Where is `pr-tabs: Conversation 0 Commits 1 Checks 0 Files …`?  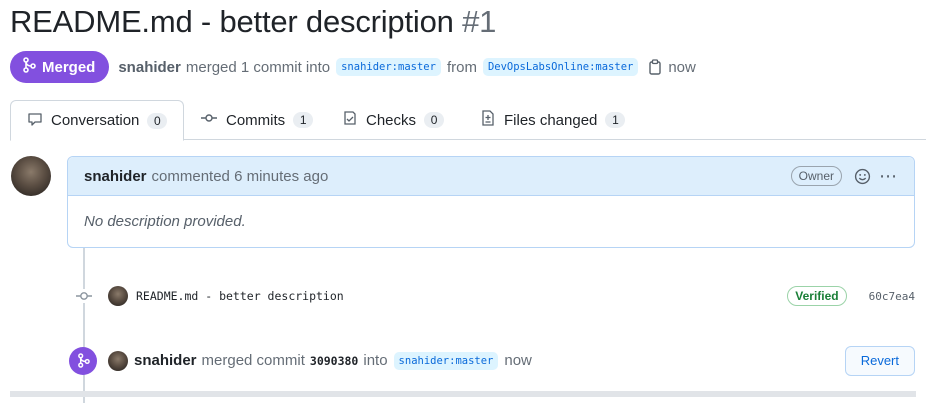 pr-tabs: Conversation 0 Commits 1 Checks 0 Files … is located at coordinates (468, 120).